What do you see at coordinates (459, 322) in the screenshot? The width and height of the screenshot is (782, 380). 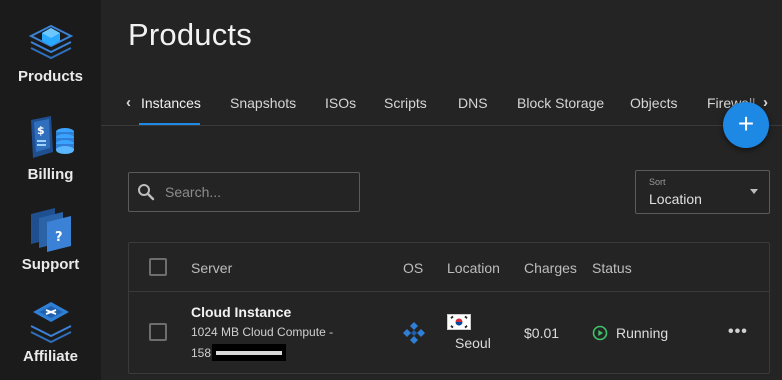 I see `south-korea-flag-icon` at bounding box center [459, 322].